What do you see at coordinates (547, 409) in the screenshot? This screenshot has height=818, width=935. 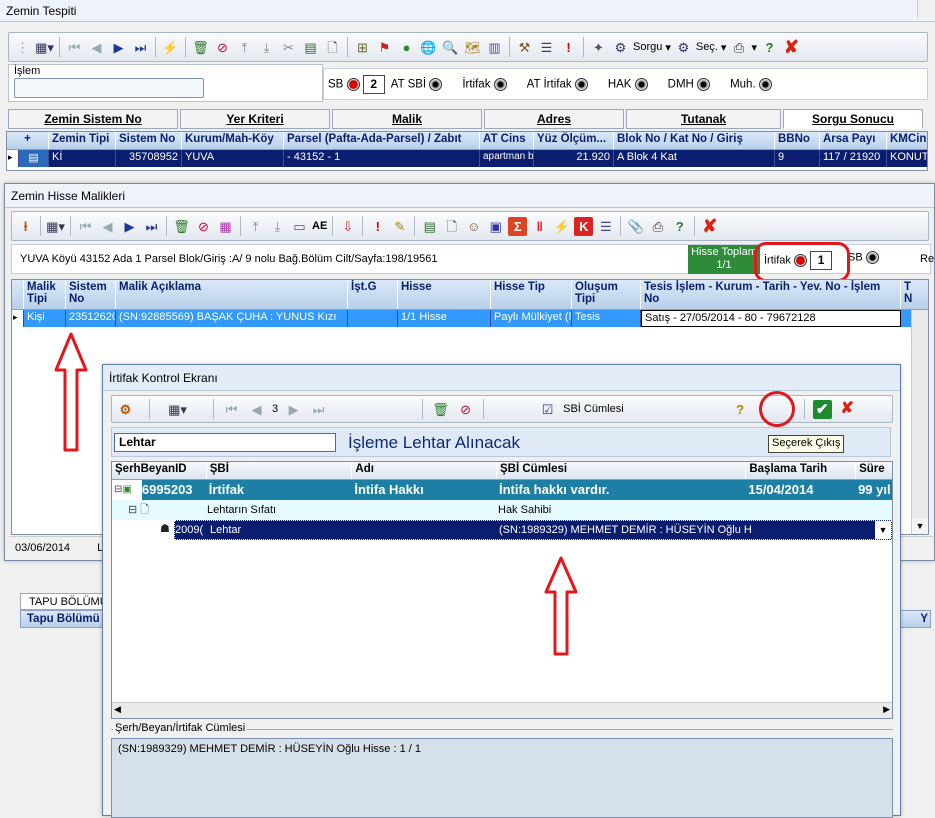 I see `sbi-checkbox-icon: ☑` at bounding box center [547, 409].